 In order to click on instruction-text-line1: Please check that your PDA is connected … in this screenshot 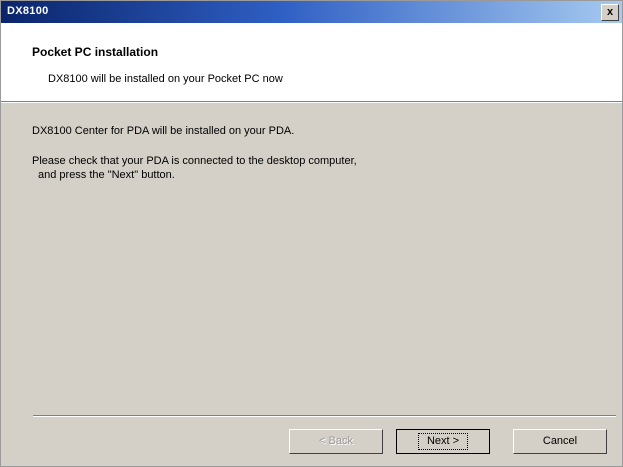, I will do `click(194, 161)`.